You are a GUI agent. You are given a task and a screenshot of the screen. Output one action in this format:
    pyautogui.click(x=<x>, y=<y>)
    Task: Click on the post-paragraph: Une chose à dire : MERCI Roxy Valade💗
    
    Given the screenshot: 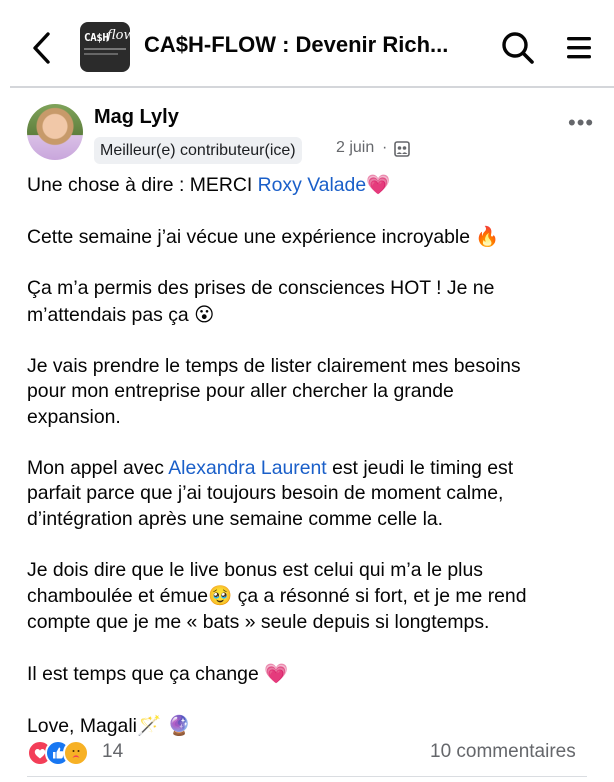 What is the action you would take?
    pyautogui.click(x=312, y=185)
    